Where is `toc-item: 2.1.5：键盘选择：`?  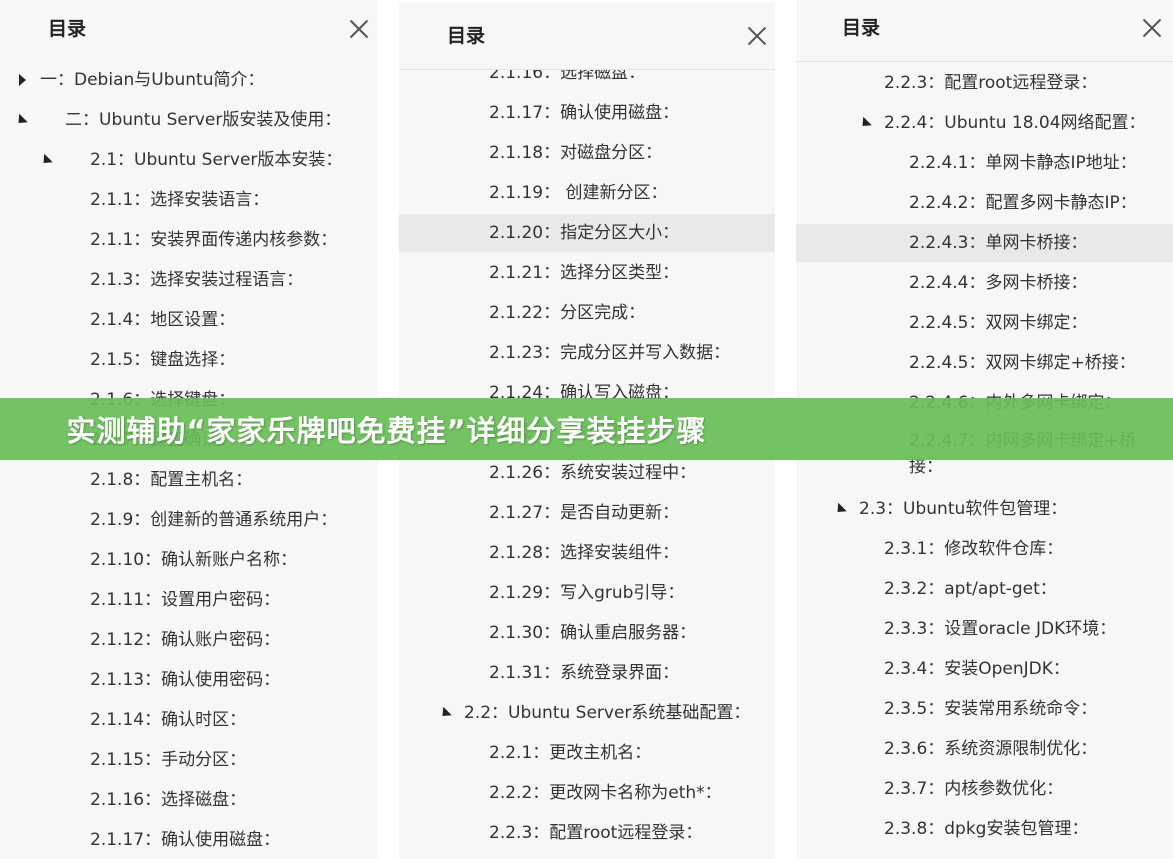
toc-item: 2.1.5：键盘选择： is located at coordinates (189, 360).